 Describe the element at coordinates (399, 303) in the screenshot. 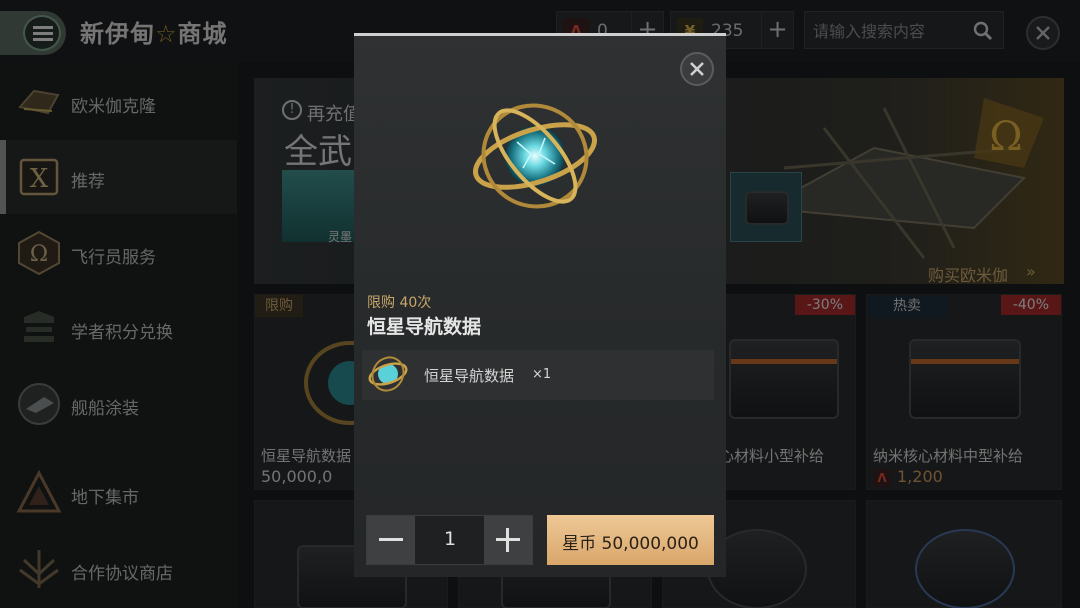

I see `purchase-limit-label: 限购 40次` at that location.